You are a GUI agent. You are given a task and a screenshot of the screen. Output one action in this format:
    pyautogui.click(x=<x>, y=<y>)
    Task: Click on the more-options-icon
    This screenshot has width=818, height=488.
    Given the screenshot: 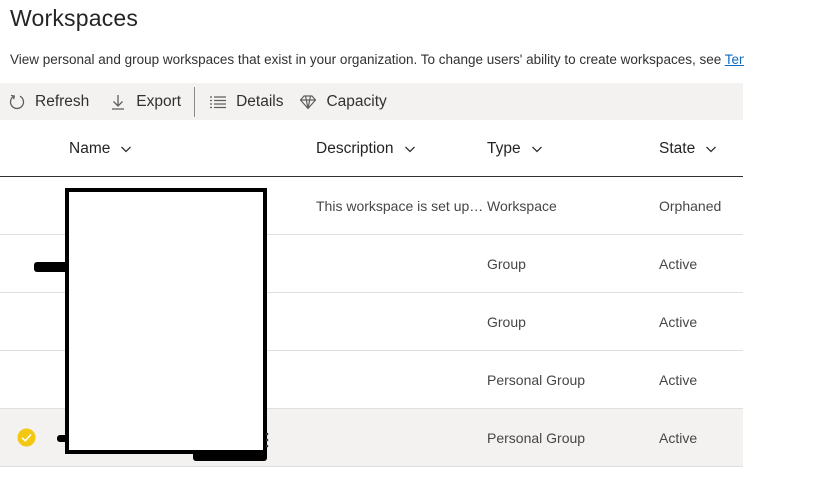 What is the action you would take?
    pyautogui.click(x=267, y=440)
    